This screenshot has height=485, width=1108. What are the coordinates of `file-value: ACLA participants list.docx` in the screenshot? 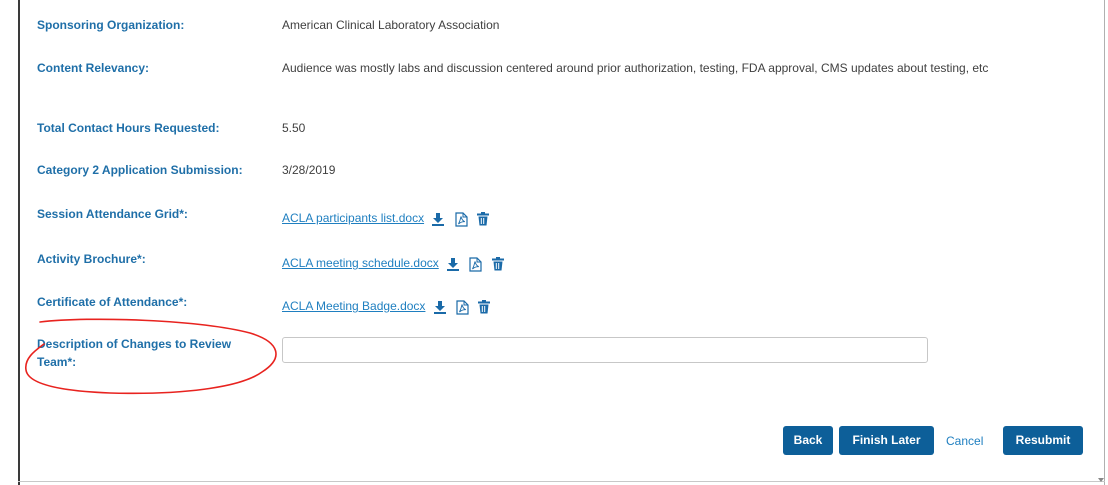 It's located at (662, 218).